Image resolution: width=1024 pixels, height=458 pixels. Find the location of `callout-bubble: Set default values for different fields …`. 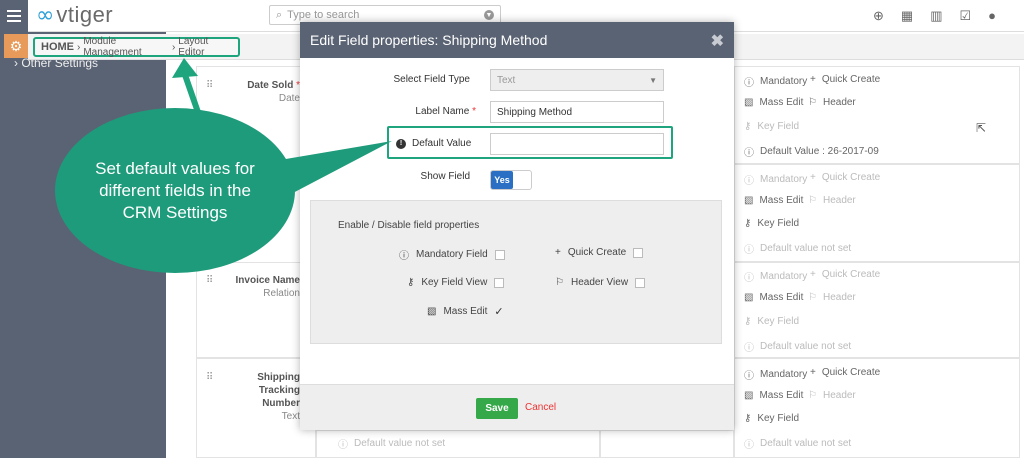

callout-bubble: Set default values for different fields … is located at coordinates (175, 190).